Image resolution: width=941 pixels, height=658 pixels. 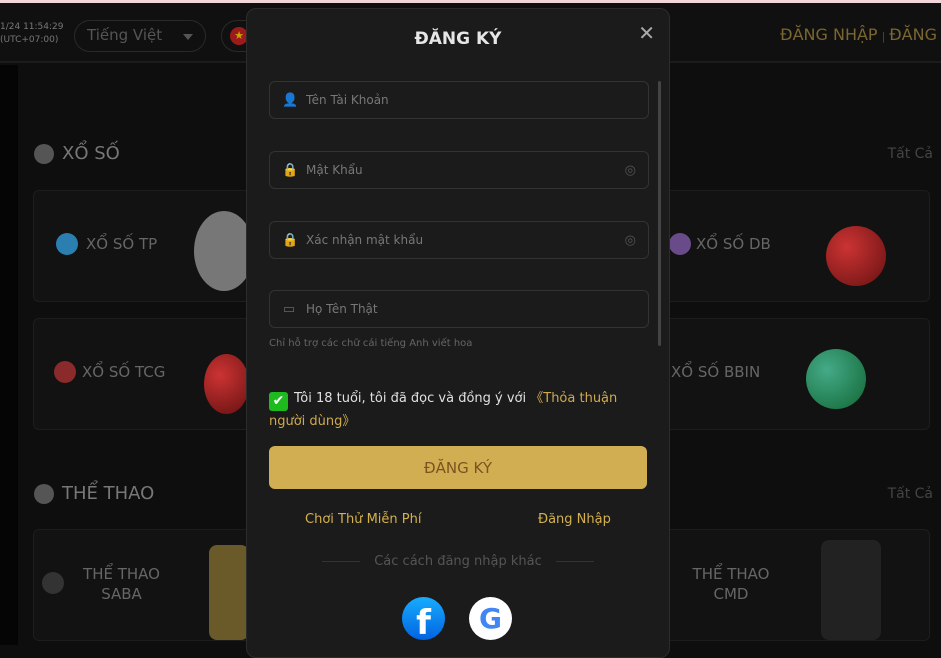 I want to click on lottery-icon, so click(x=44, y=154).